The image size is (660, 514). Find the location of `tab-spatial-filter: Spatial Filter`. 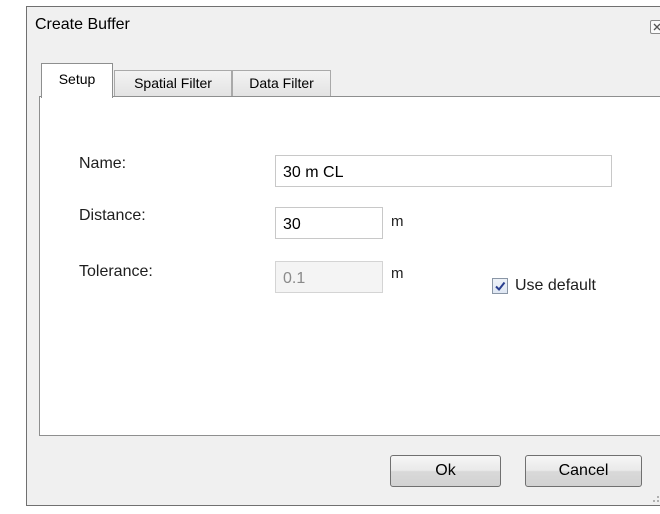

tab-spatial-filter: Spatial Filter is located at coordinates (173, 83).